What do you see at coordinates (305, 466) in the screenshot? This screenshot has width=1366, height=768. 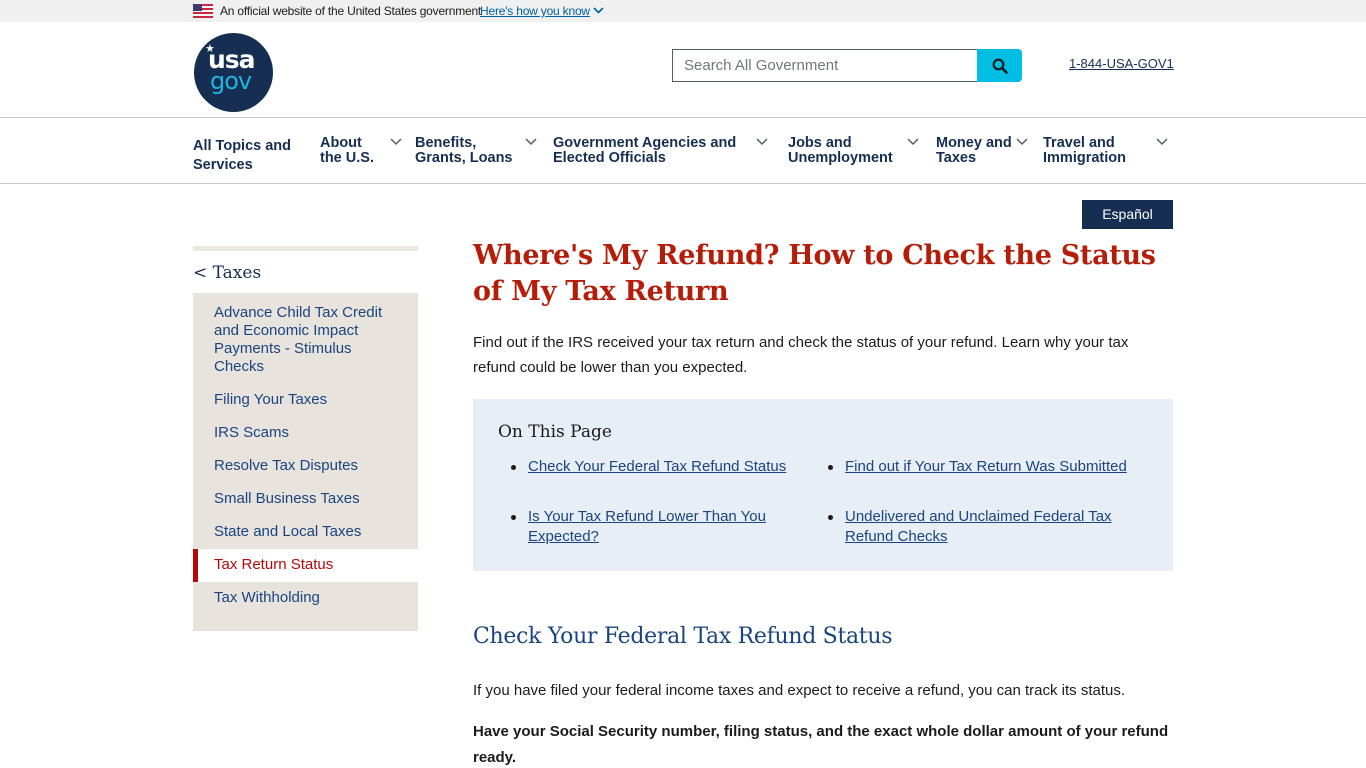 I see `sidebar-item-resolve-tax-disputes: Resolve Tax Disputes` at bounding box center [305, 466].